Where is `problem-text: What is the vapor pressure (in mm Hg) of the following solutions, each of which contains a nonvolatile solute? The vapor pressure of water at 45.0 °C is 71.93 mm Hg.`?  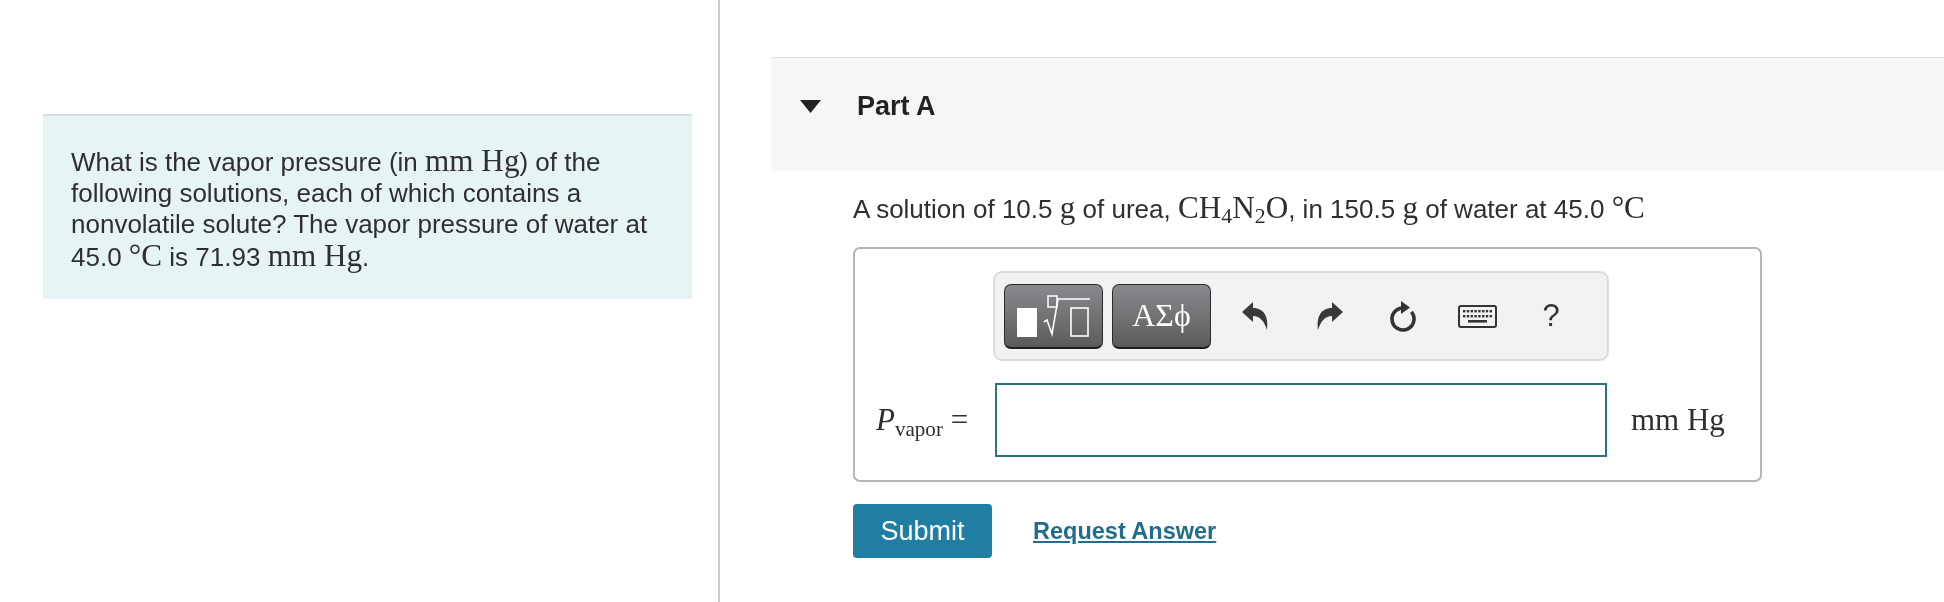 problem-text: What is the vapor pressure (in mm Hg) of the following solutions, each of which contains a nonvolatile solute? The vapor pressure of water at 45.0 °C is 71.93 mm Hg. is located at coordinates (360, 209).